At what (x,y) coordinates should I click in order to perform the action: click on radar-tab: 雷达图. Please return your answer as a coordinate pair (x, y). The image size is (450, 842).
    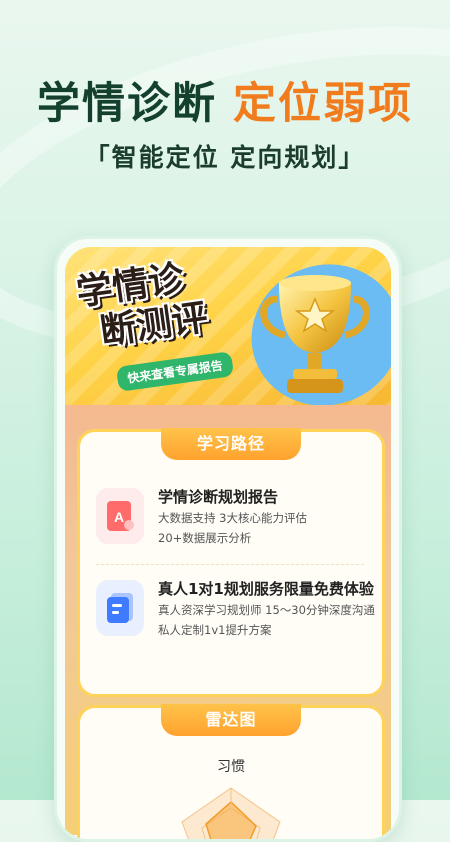
    Looking at the image, I should click on (231, 720).